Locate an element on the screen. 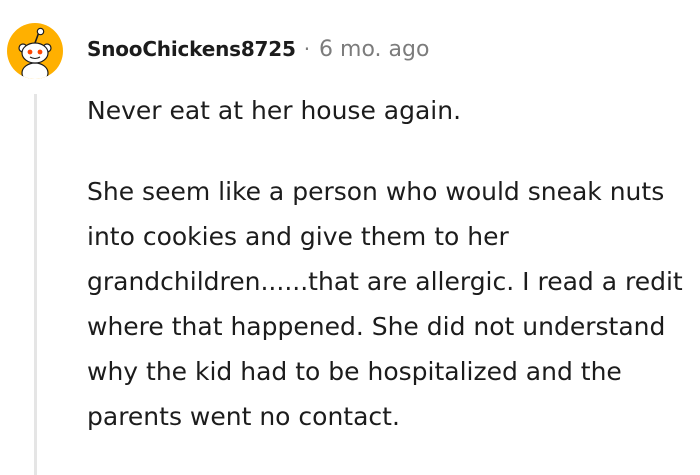 This screenshot has width=700, height=475. timestamp: 6 mo. ago is located at coordinates (374, 49).